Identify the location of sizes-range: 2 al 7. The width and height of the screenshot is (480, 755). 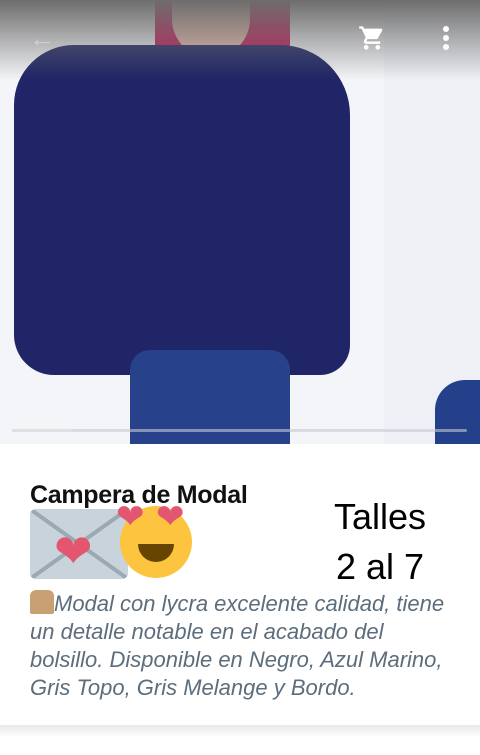
(380, 566).